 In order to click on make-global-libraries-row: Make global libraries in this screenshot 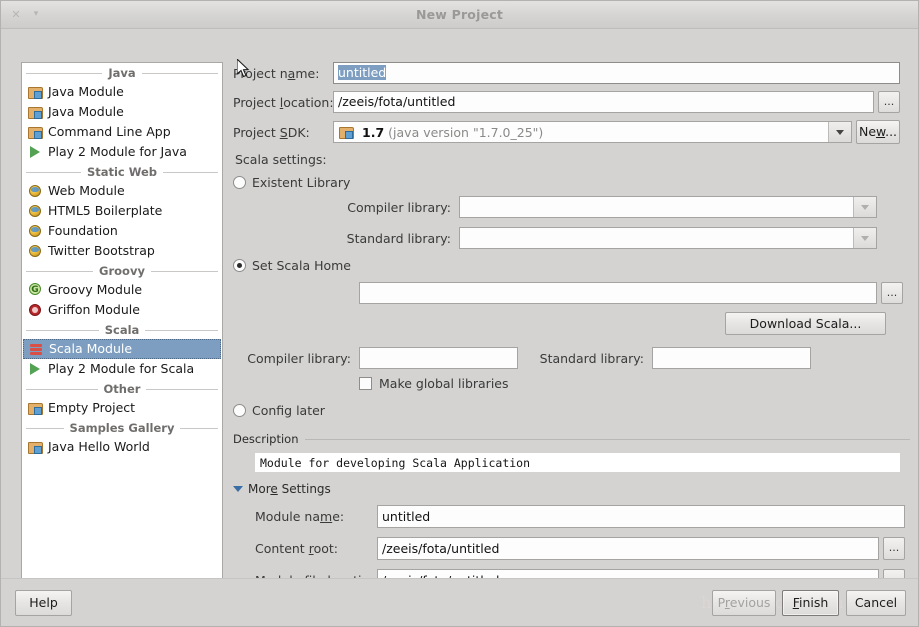, I will do `click(571, 383)`.